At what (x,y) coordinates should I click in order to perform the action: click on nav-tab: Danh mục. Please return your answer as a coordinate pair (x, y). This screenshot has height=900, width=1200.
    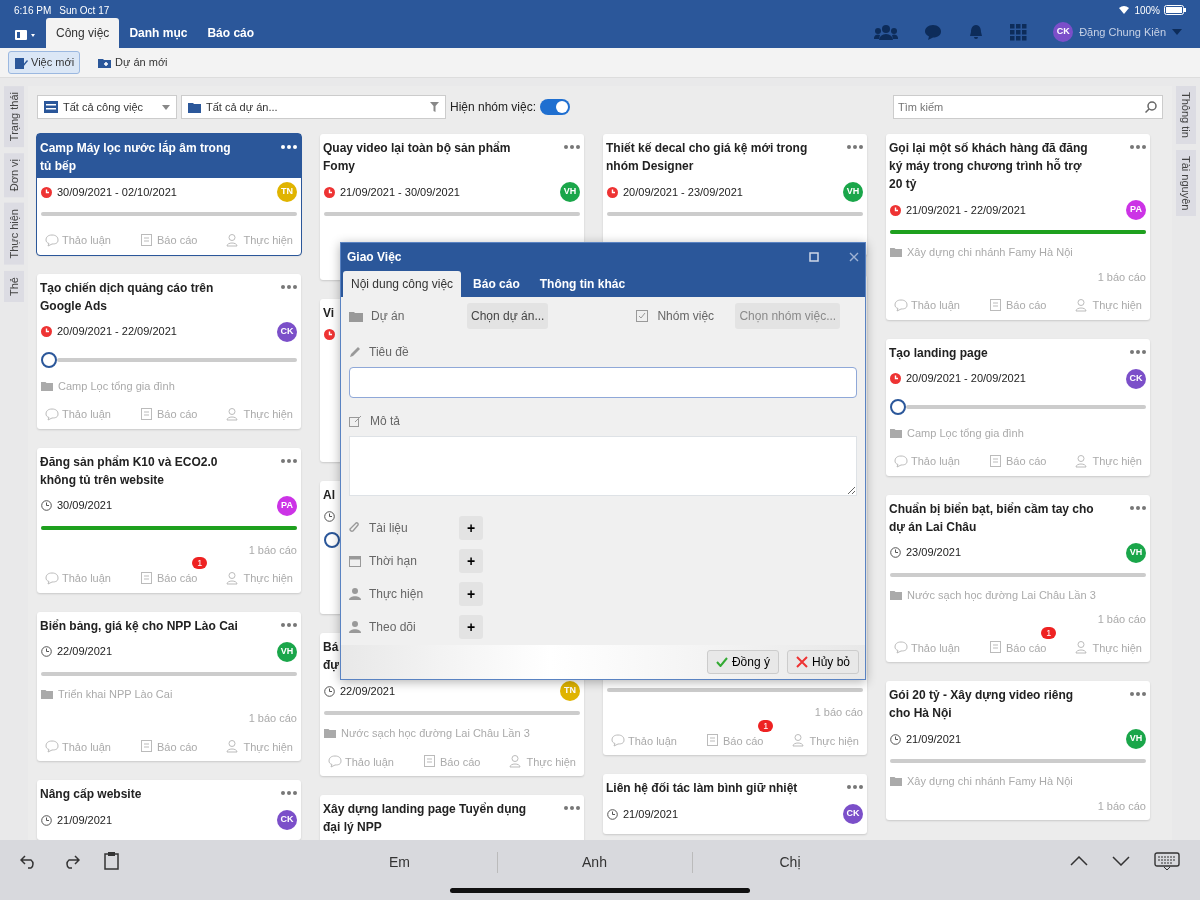
    Looking at the image, I should click on (158, 33).